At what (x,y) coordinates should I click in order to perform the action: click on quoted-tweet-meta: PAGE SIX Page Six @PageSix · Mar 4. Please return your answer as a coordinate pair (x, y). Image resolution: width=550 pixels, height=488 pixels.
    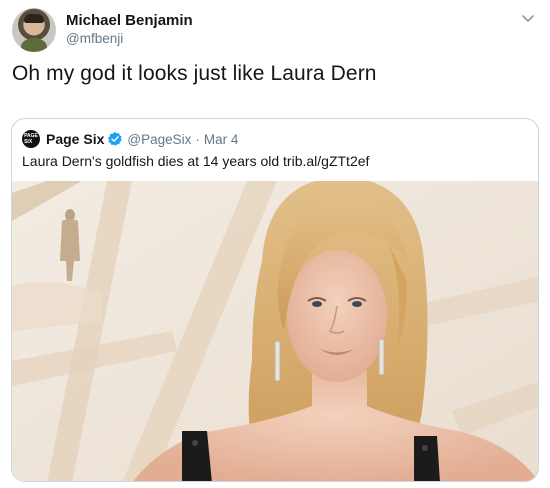
    Looking at the image, I should click on (130, 139).